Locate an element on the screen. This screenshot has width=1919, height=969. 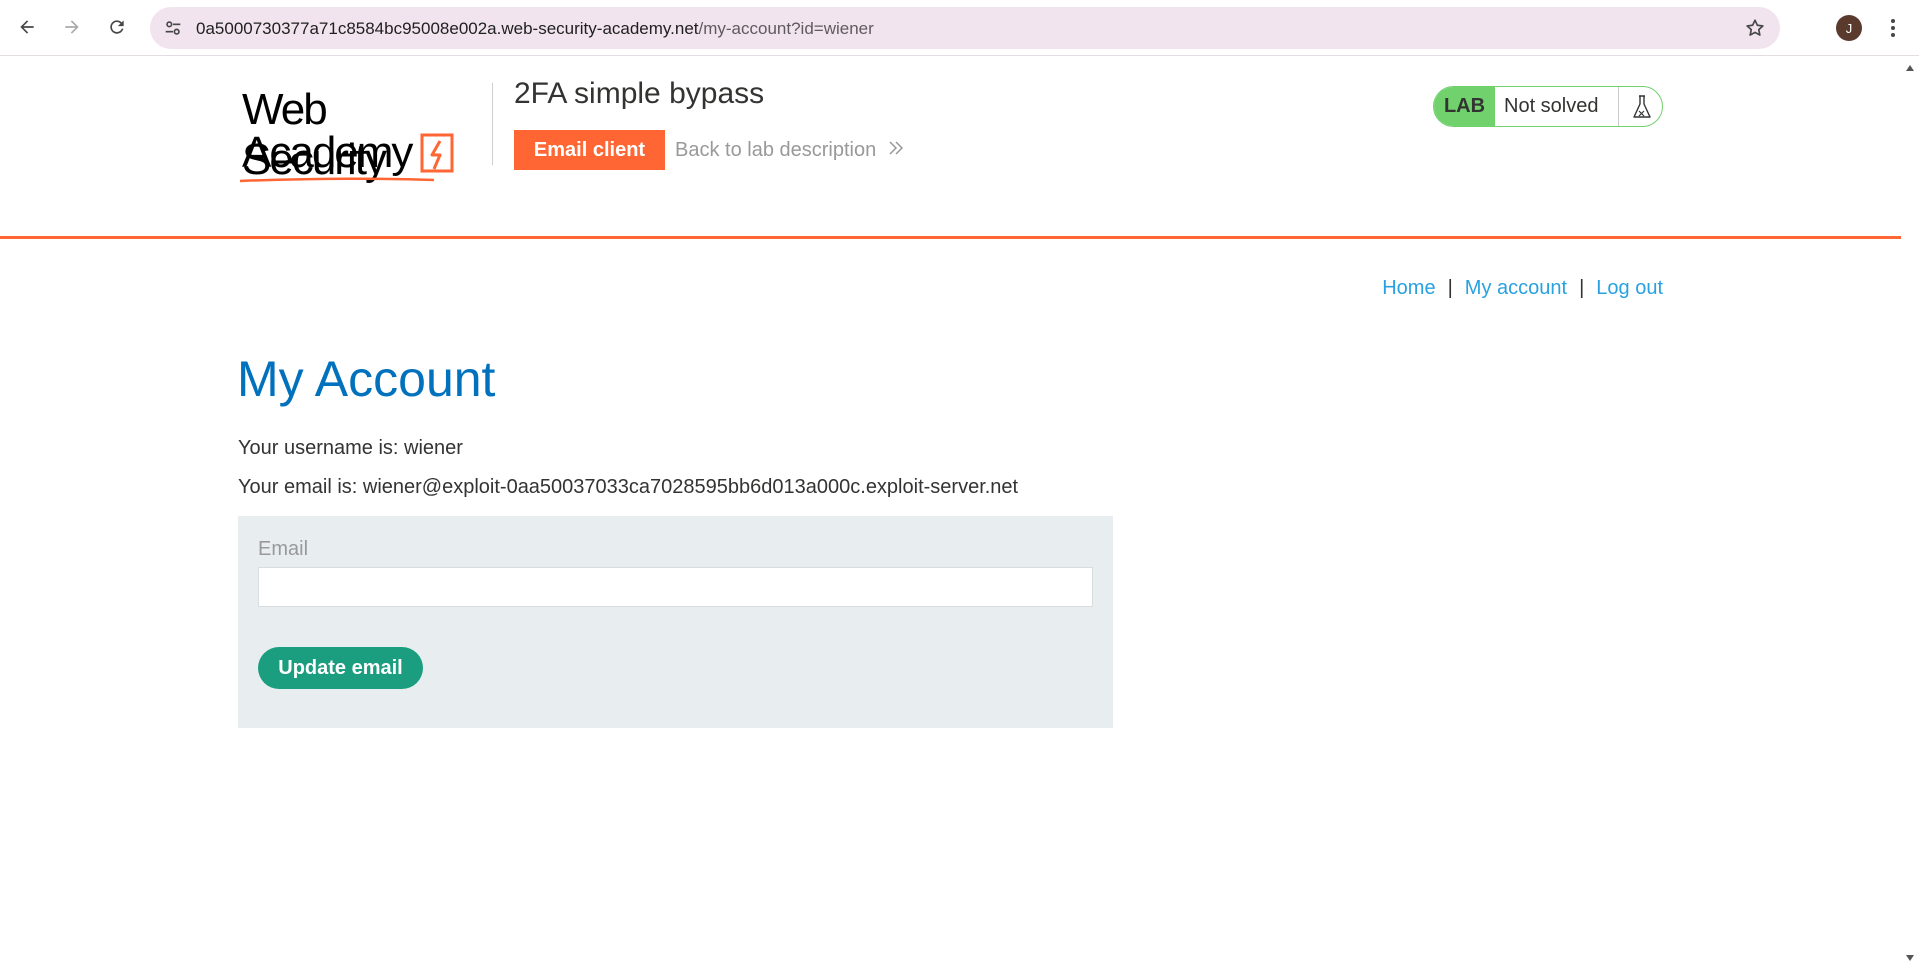
web-security-academy-logo: Web Security Academy is located at coordinates (353, 135).